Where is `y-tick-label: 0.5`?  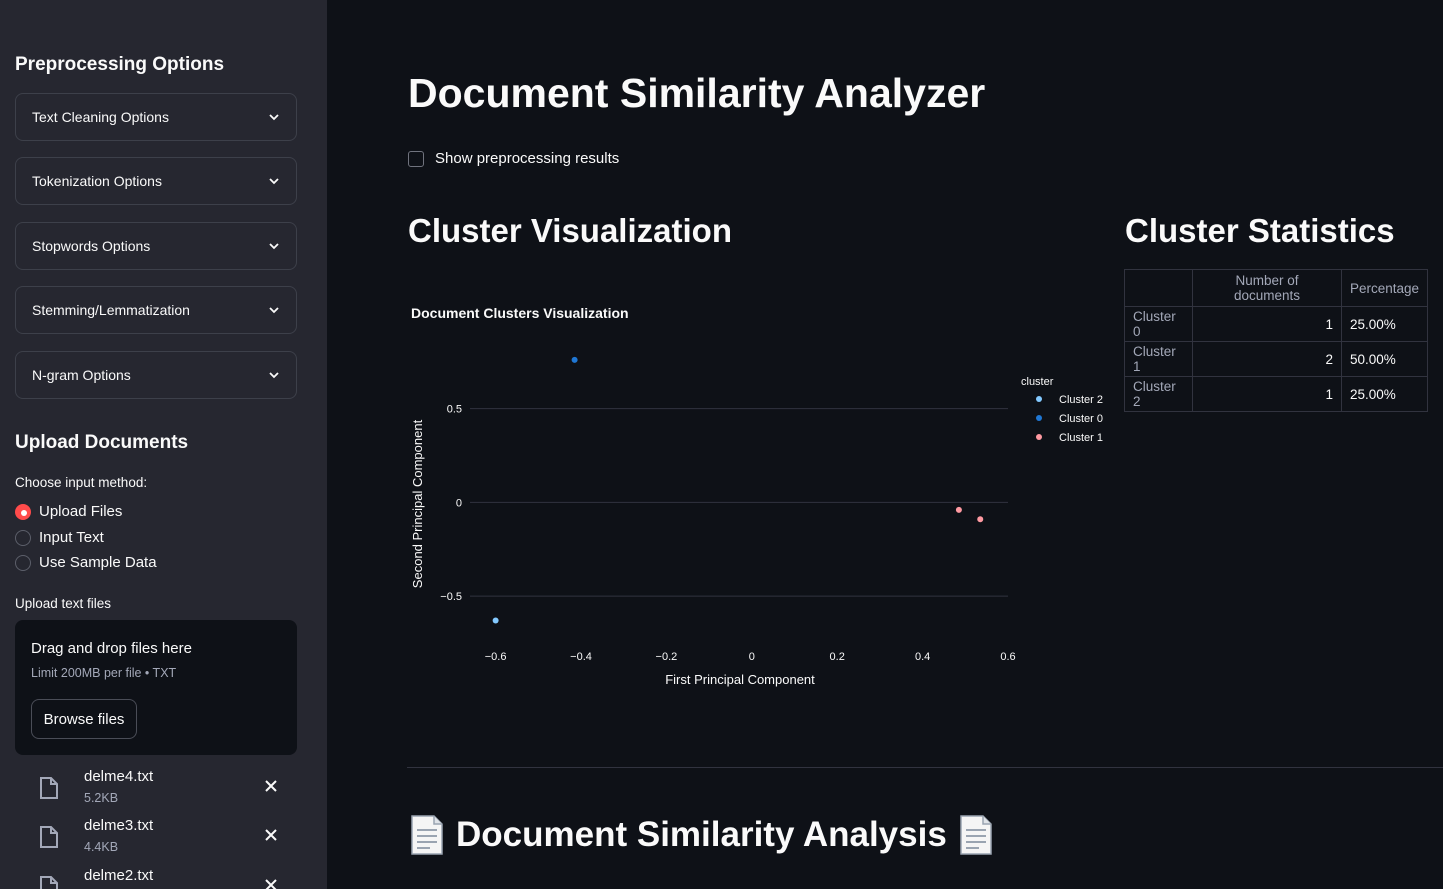
y-tick-label: 0.5 is located at coordinates (454, 410).